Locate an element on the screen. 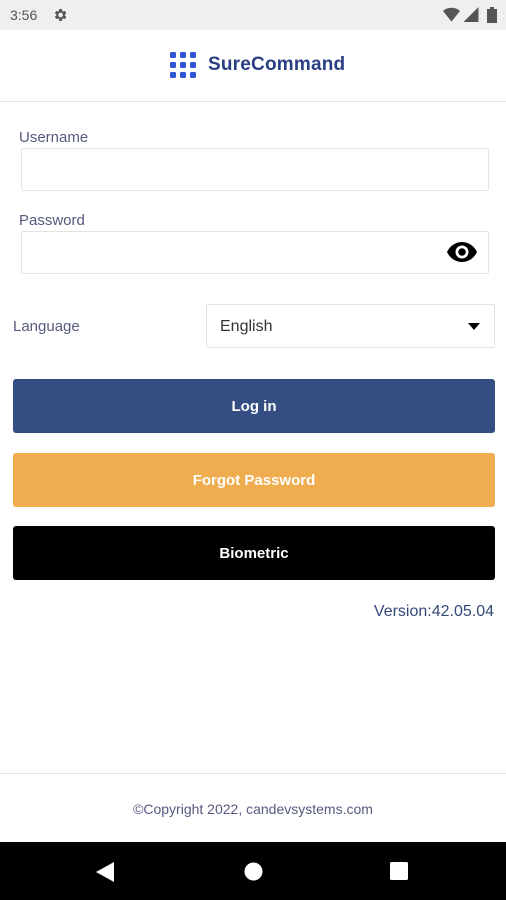 Image resolution: width=506 pixels, height=900 pixels. caret-down-icon is located at coordinates (474, 326).